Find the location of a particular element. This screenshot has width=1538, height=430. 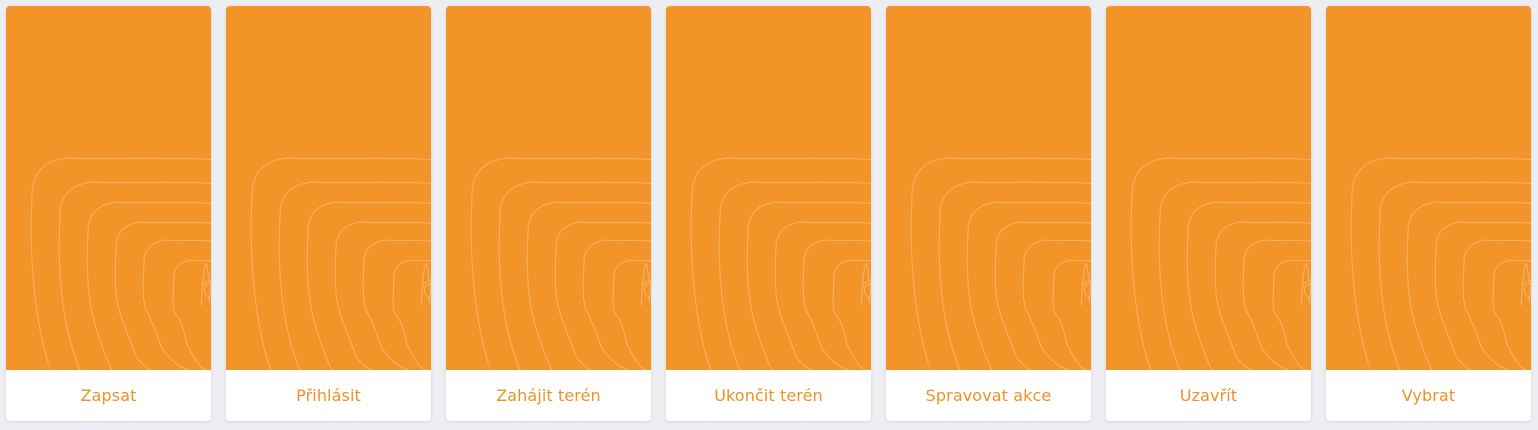

card-label: Ukončit terén is located at coordinates (768, 395).